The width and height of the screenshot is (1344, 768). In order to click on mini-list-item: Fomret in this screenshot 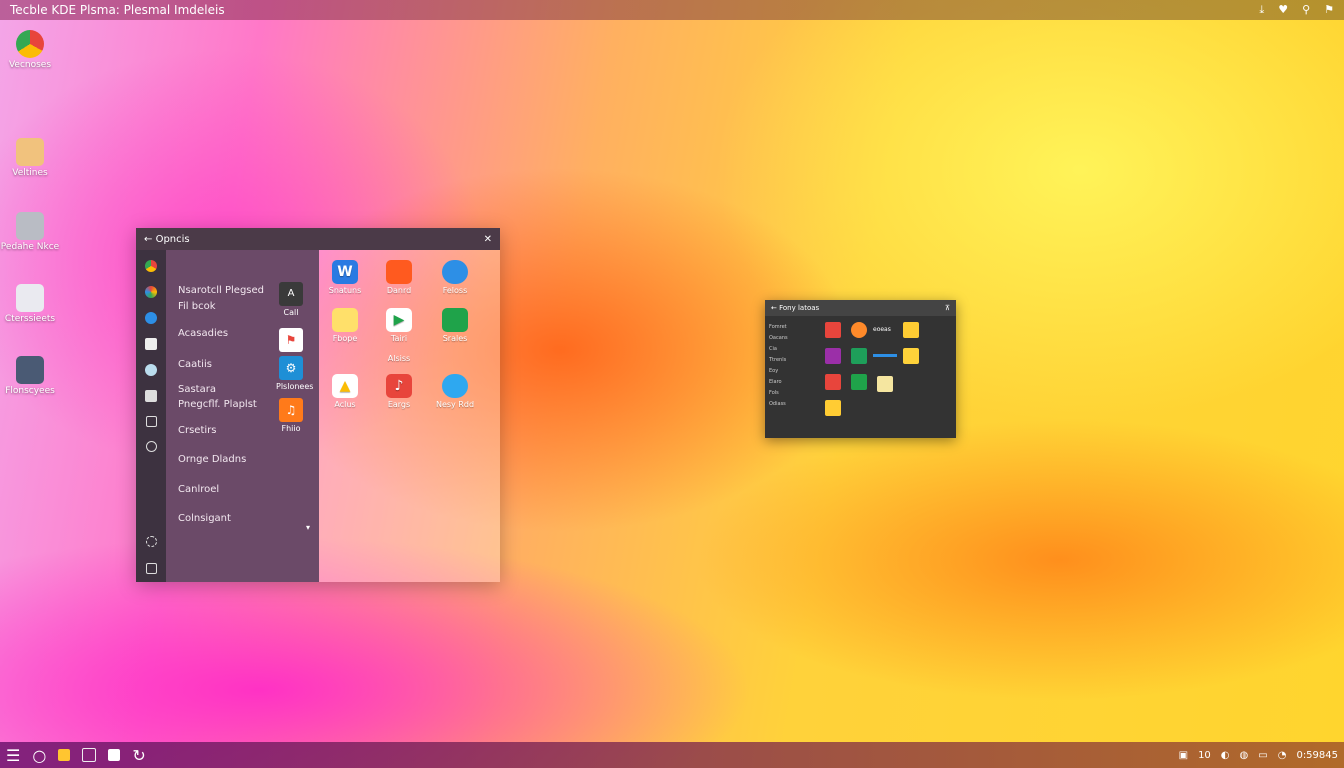, I will do `click(794, 327)`.